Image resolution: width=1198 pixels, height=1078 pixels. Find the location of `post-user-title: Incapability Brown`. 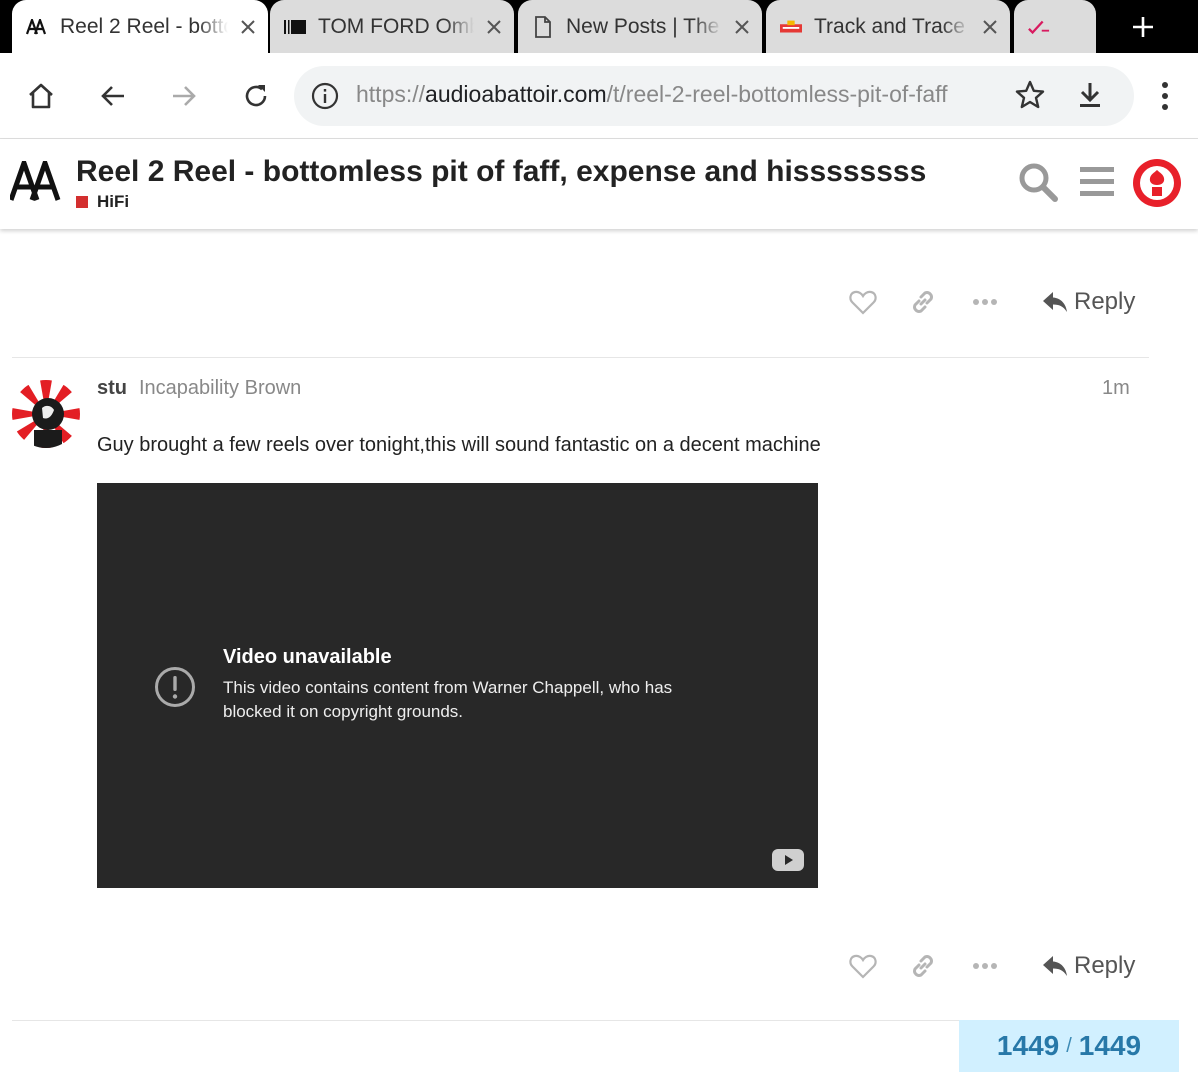

post-user-title: Incapability Brown is located at coordinates (220, 388).